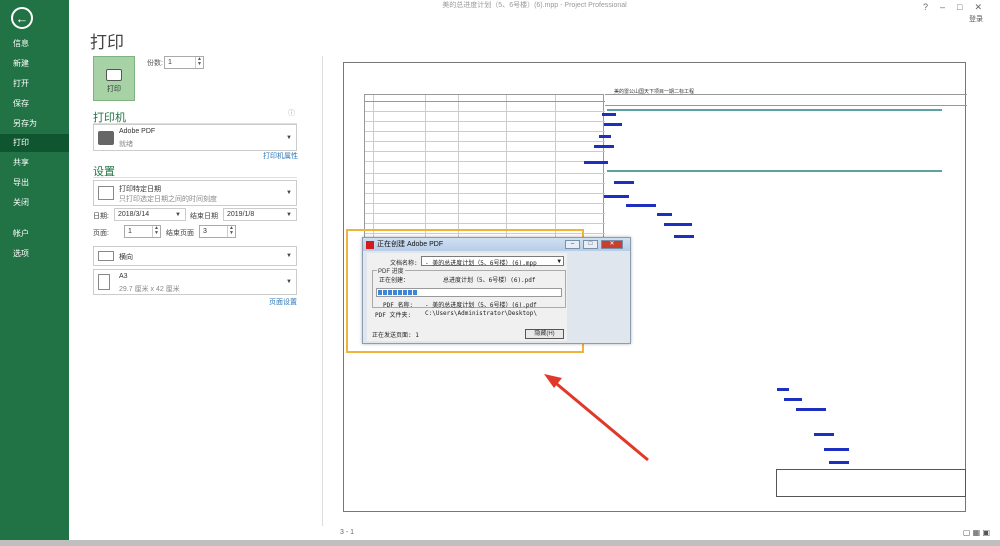 The height and width of the screenshot is (546, 1000). I want to click on paper-icon, so click(104, 282).